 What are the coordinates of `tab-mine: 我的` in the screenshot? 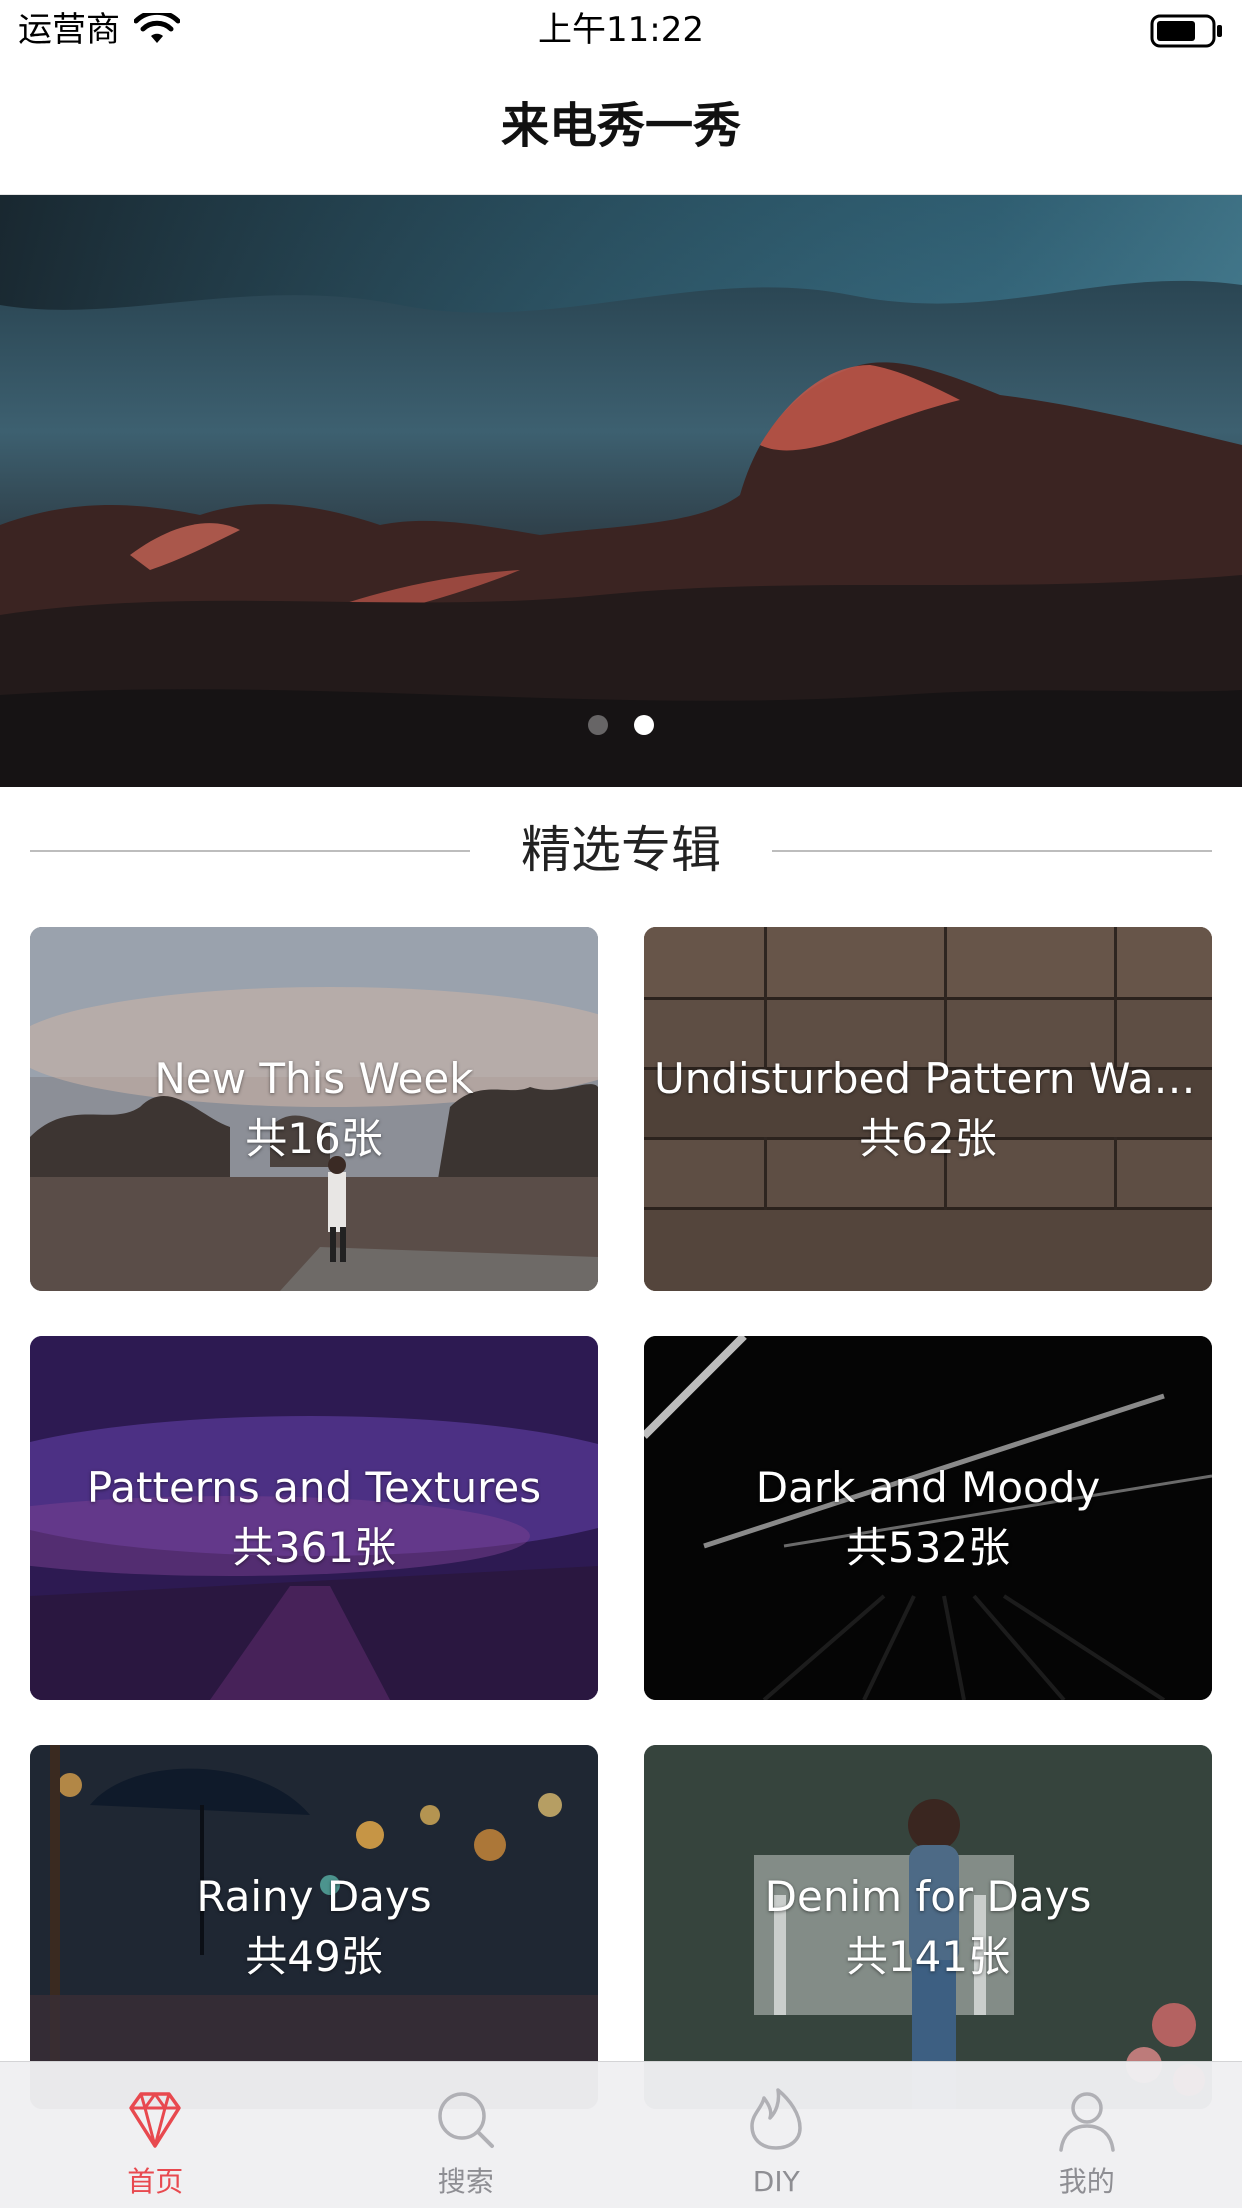 It's located at (1087, 2135).